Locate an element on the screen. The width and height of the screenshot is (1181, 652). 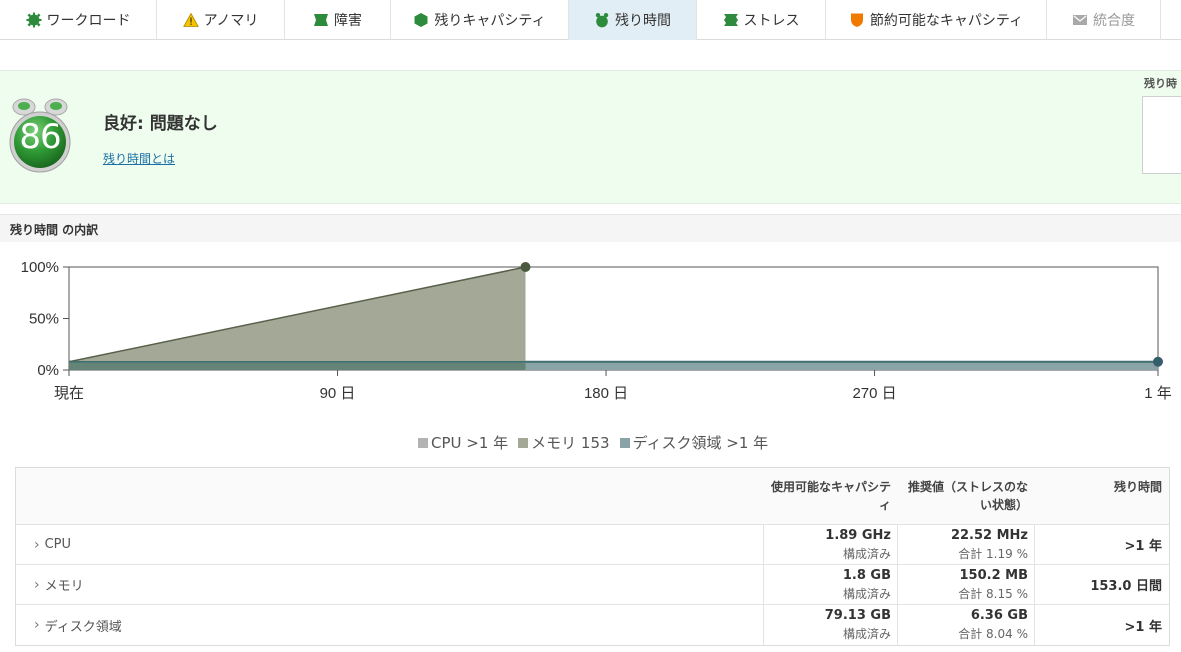
legend-item-disk: ディスク領域 >1 年 is located at coordinates (694, 442).